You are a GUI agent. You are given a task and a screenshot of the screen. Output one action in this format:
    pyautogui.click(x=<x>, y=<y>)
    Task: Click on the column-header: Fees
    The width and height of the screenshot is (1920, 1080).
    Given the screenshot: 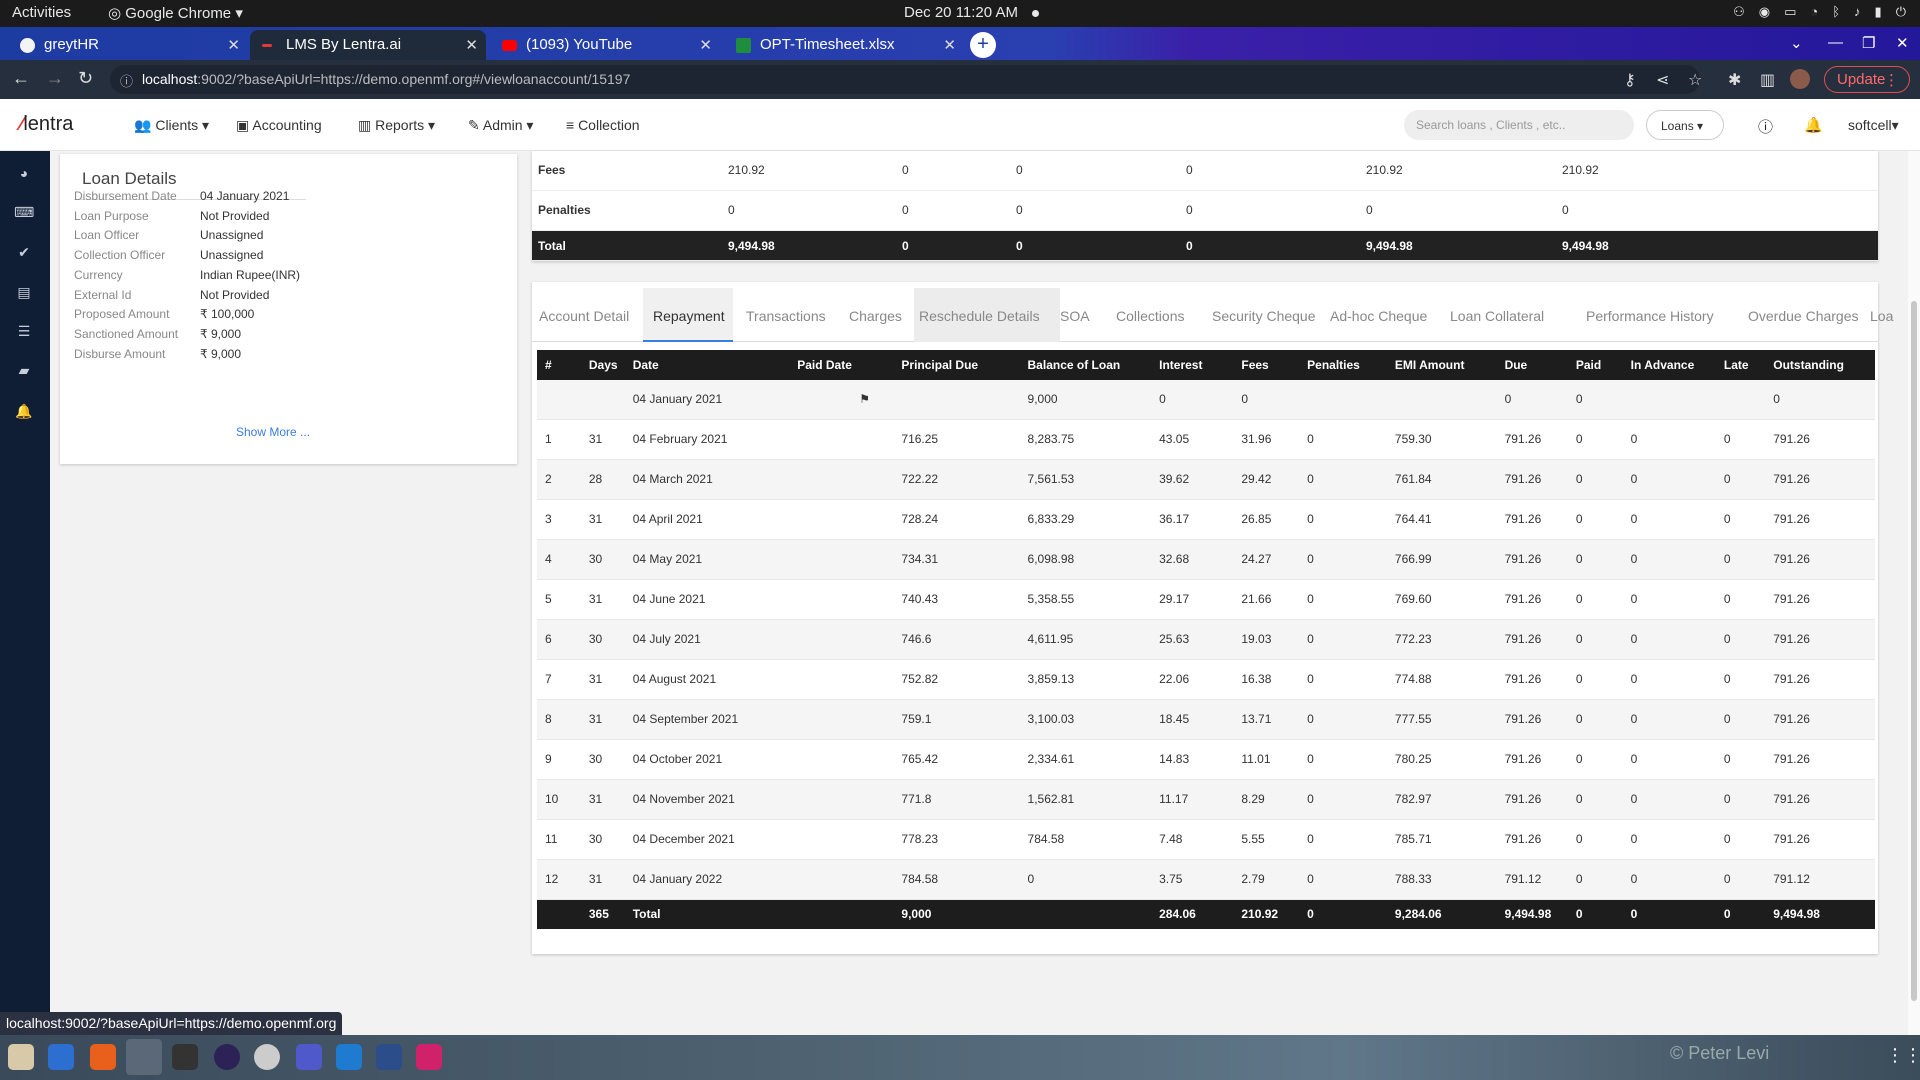 What is the action you would take?
    pyautogui.click(x=1266, y=365)
    